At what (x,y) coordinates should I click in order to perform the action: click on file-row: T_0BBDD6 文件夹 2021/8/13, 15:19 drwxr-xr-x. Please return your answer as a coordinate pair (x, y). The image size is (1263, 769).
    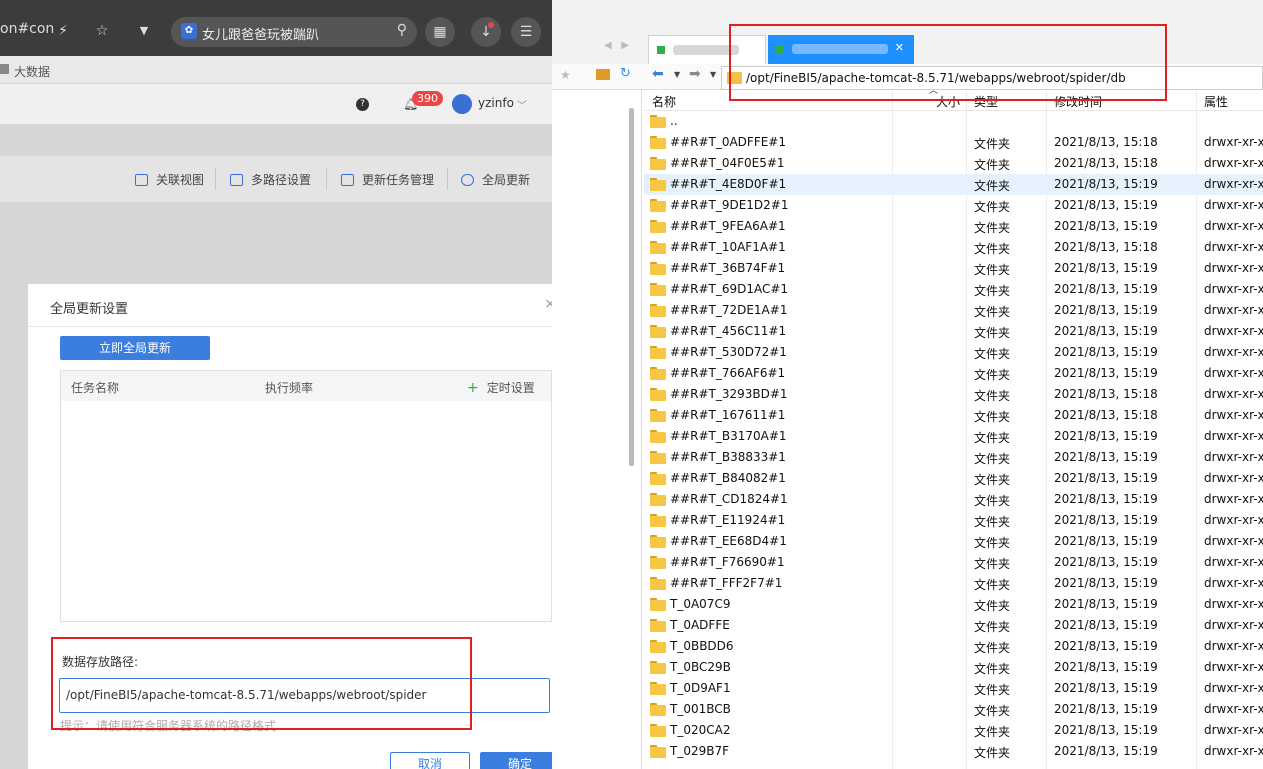
    Looking at the image, I should click on (953, 646).